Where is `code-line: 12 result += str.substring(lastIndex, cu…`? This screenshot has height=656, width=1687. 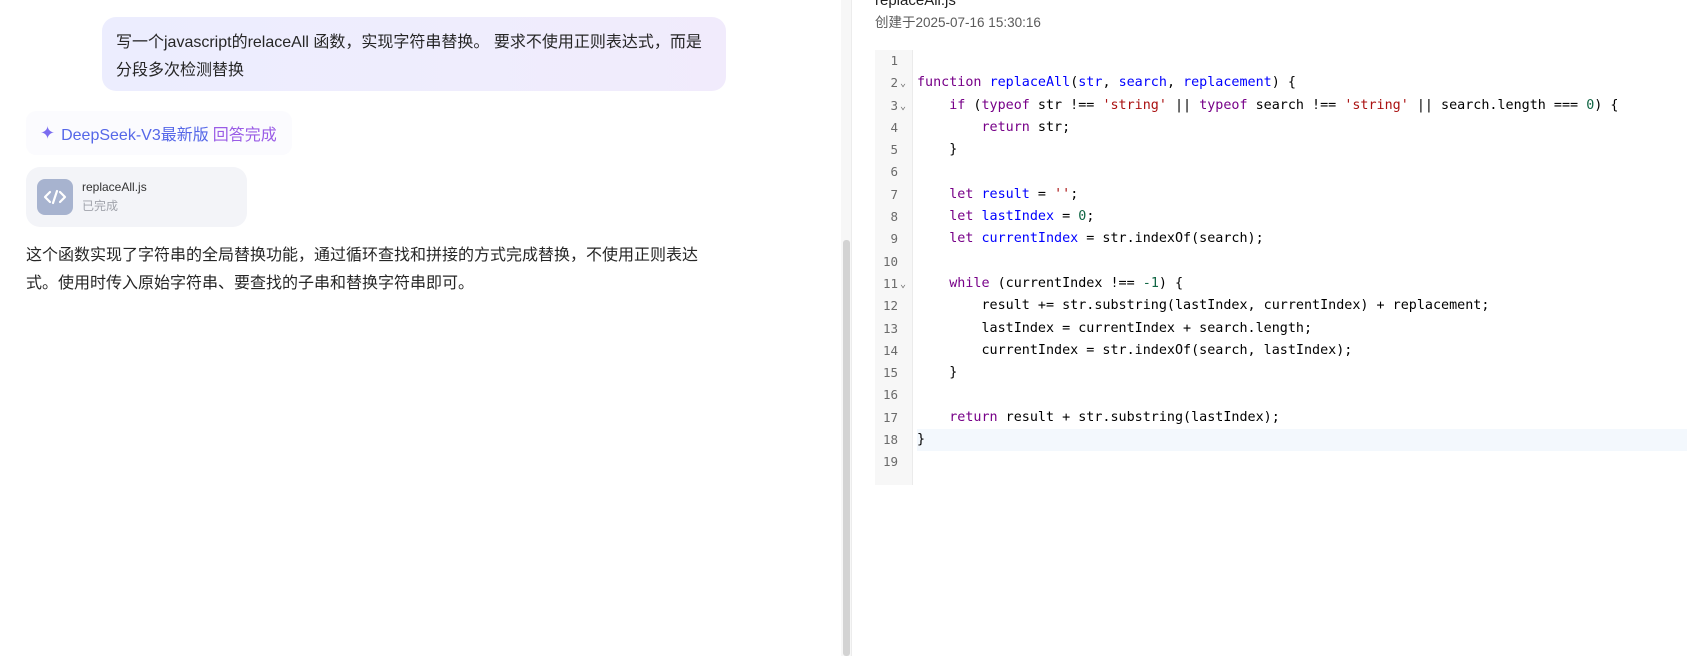
code-line: 12 result += str.substring(lastIndex, cu… is located at coordinates (1281, 306).